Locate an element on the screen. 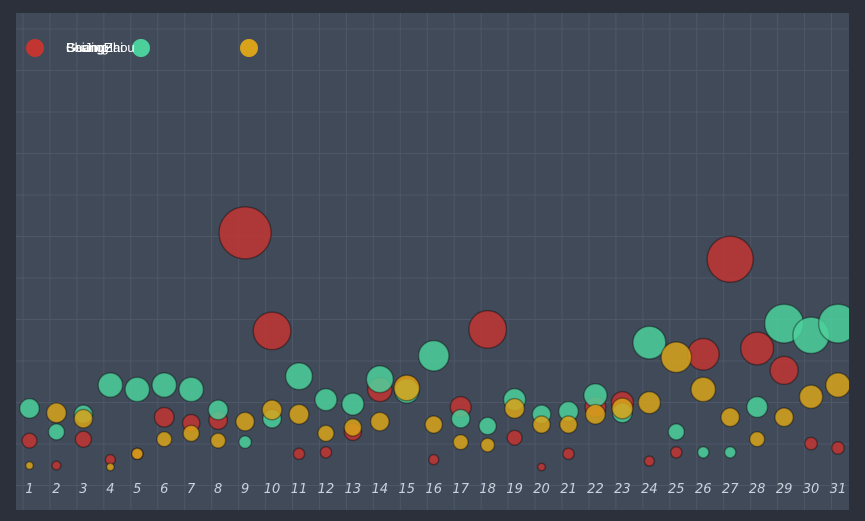  x-tick-label: 12 is located at coordinates (326, 489).